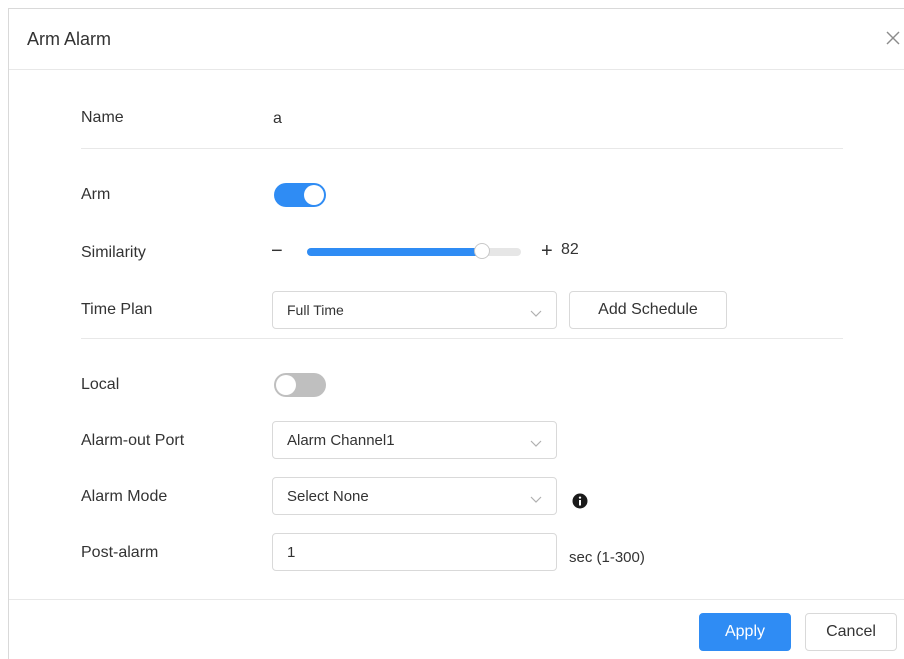 The height and width of the screenshot is (659, 904). I want to click on apply-button: Apply, so click(745, 632).